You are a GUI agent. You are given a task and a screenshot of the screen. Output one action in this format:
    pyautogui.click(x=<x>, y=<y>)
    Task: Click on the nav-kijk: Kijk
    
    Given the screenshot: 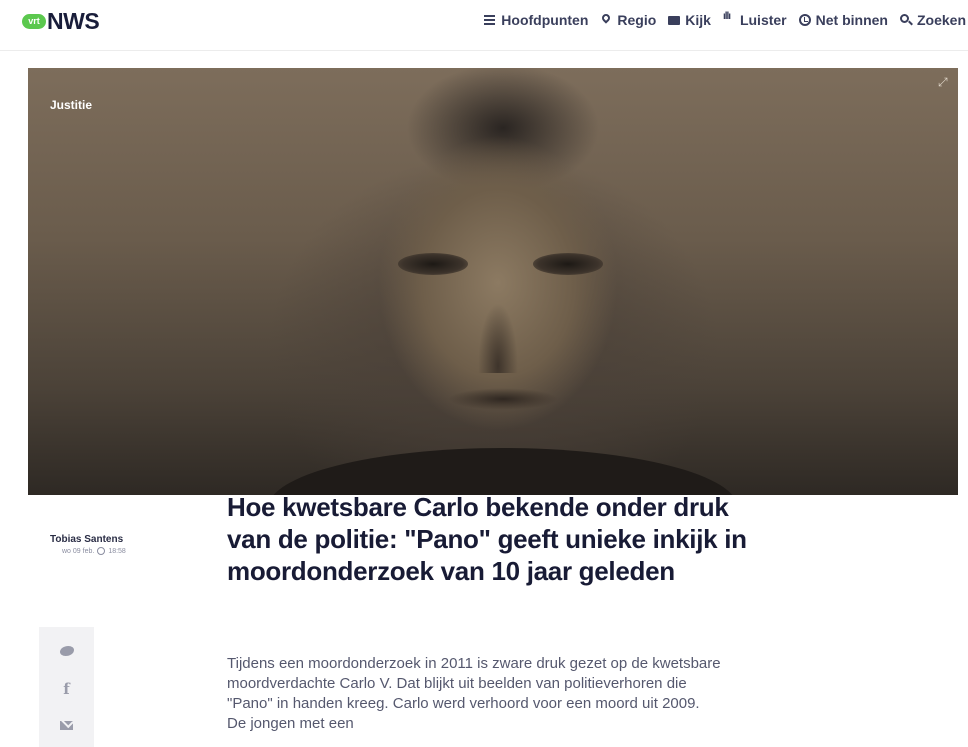 What is the action you would take?
    pyautogui.click(x=689, y=20)
    